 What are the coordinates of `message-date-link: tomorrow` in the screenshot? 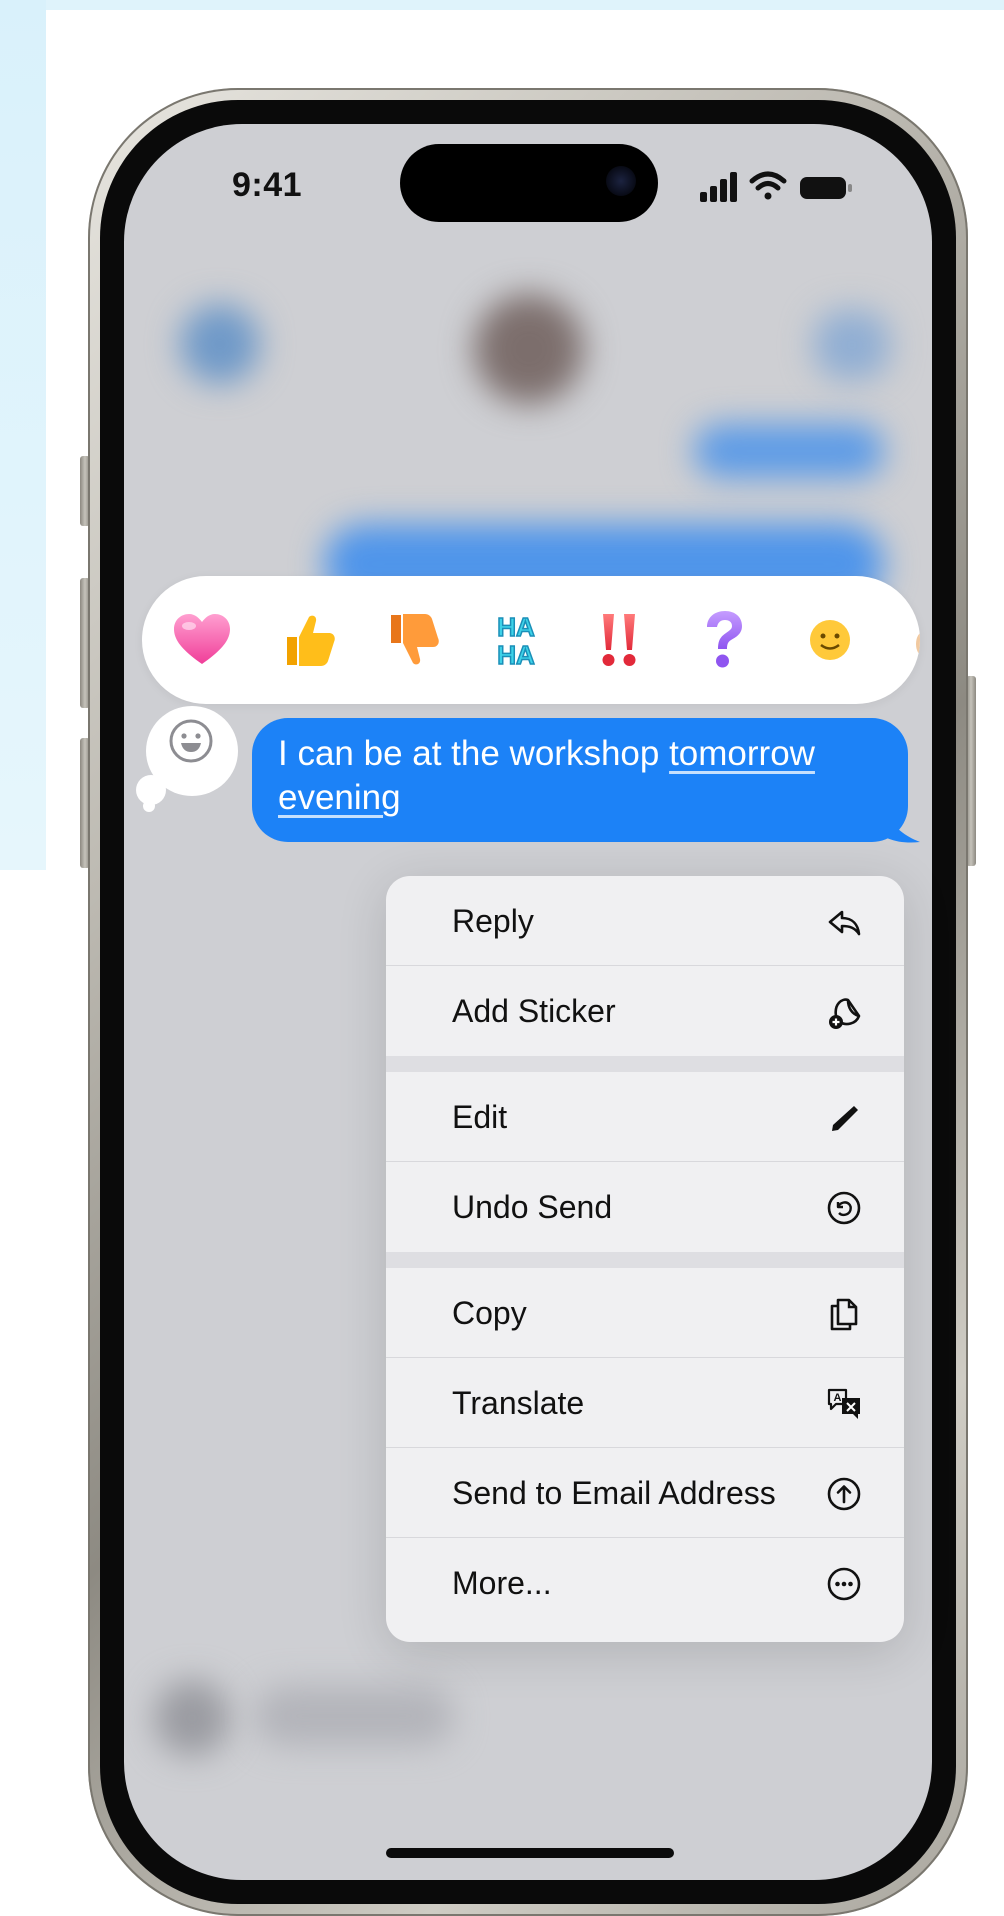 It's located at (742, 753).